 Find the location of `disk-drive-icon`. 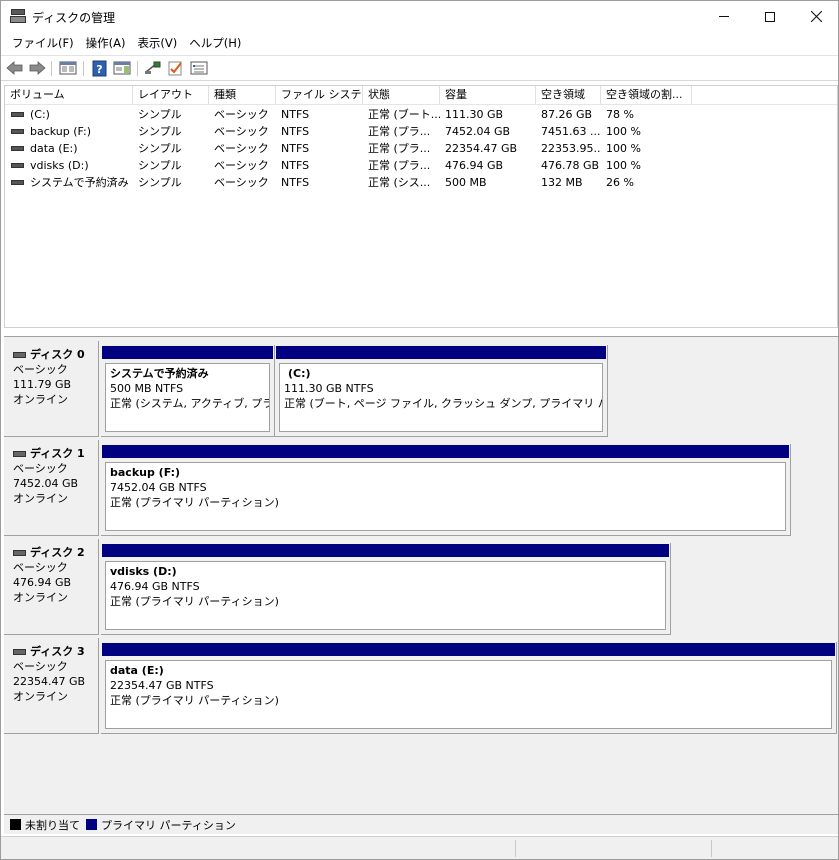

disk-drive-icon is located at coordinates (19, 453).